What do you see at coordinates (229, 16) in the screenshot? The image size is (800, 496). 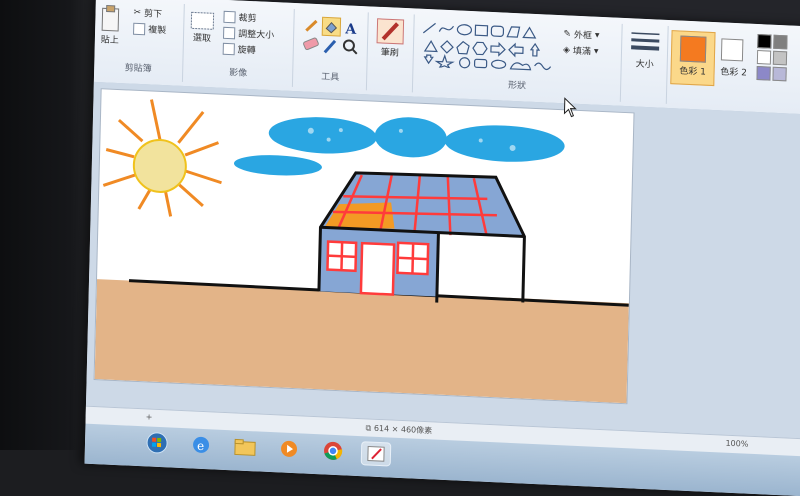 I see `crop-icon` at bounding box center [229, 16].